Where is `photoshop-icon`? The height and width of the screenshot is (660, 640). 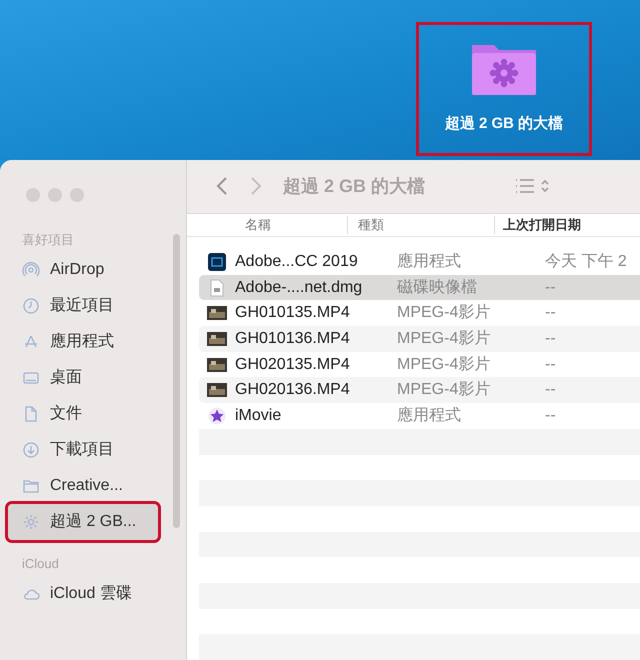
photoshop-icon is located at coordinates (217, 261).